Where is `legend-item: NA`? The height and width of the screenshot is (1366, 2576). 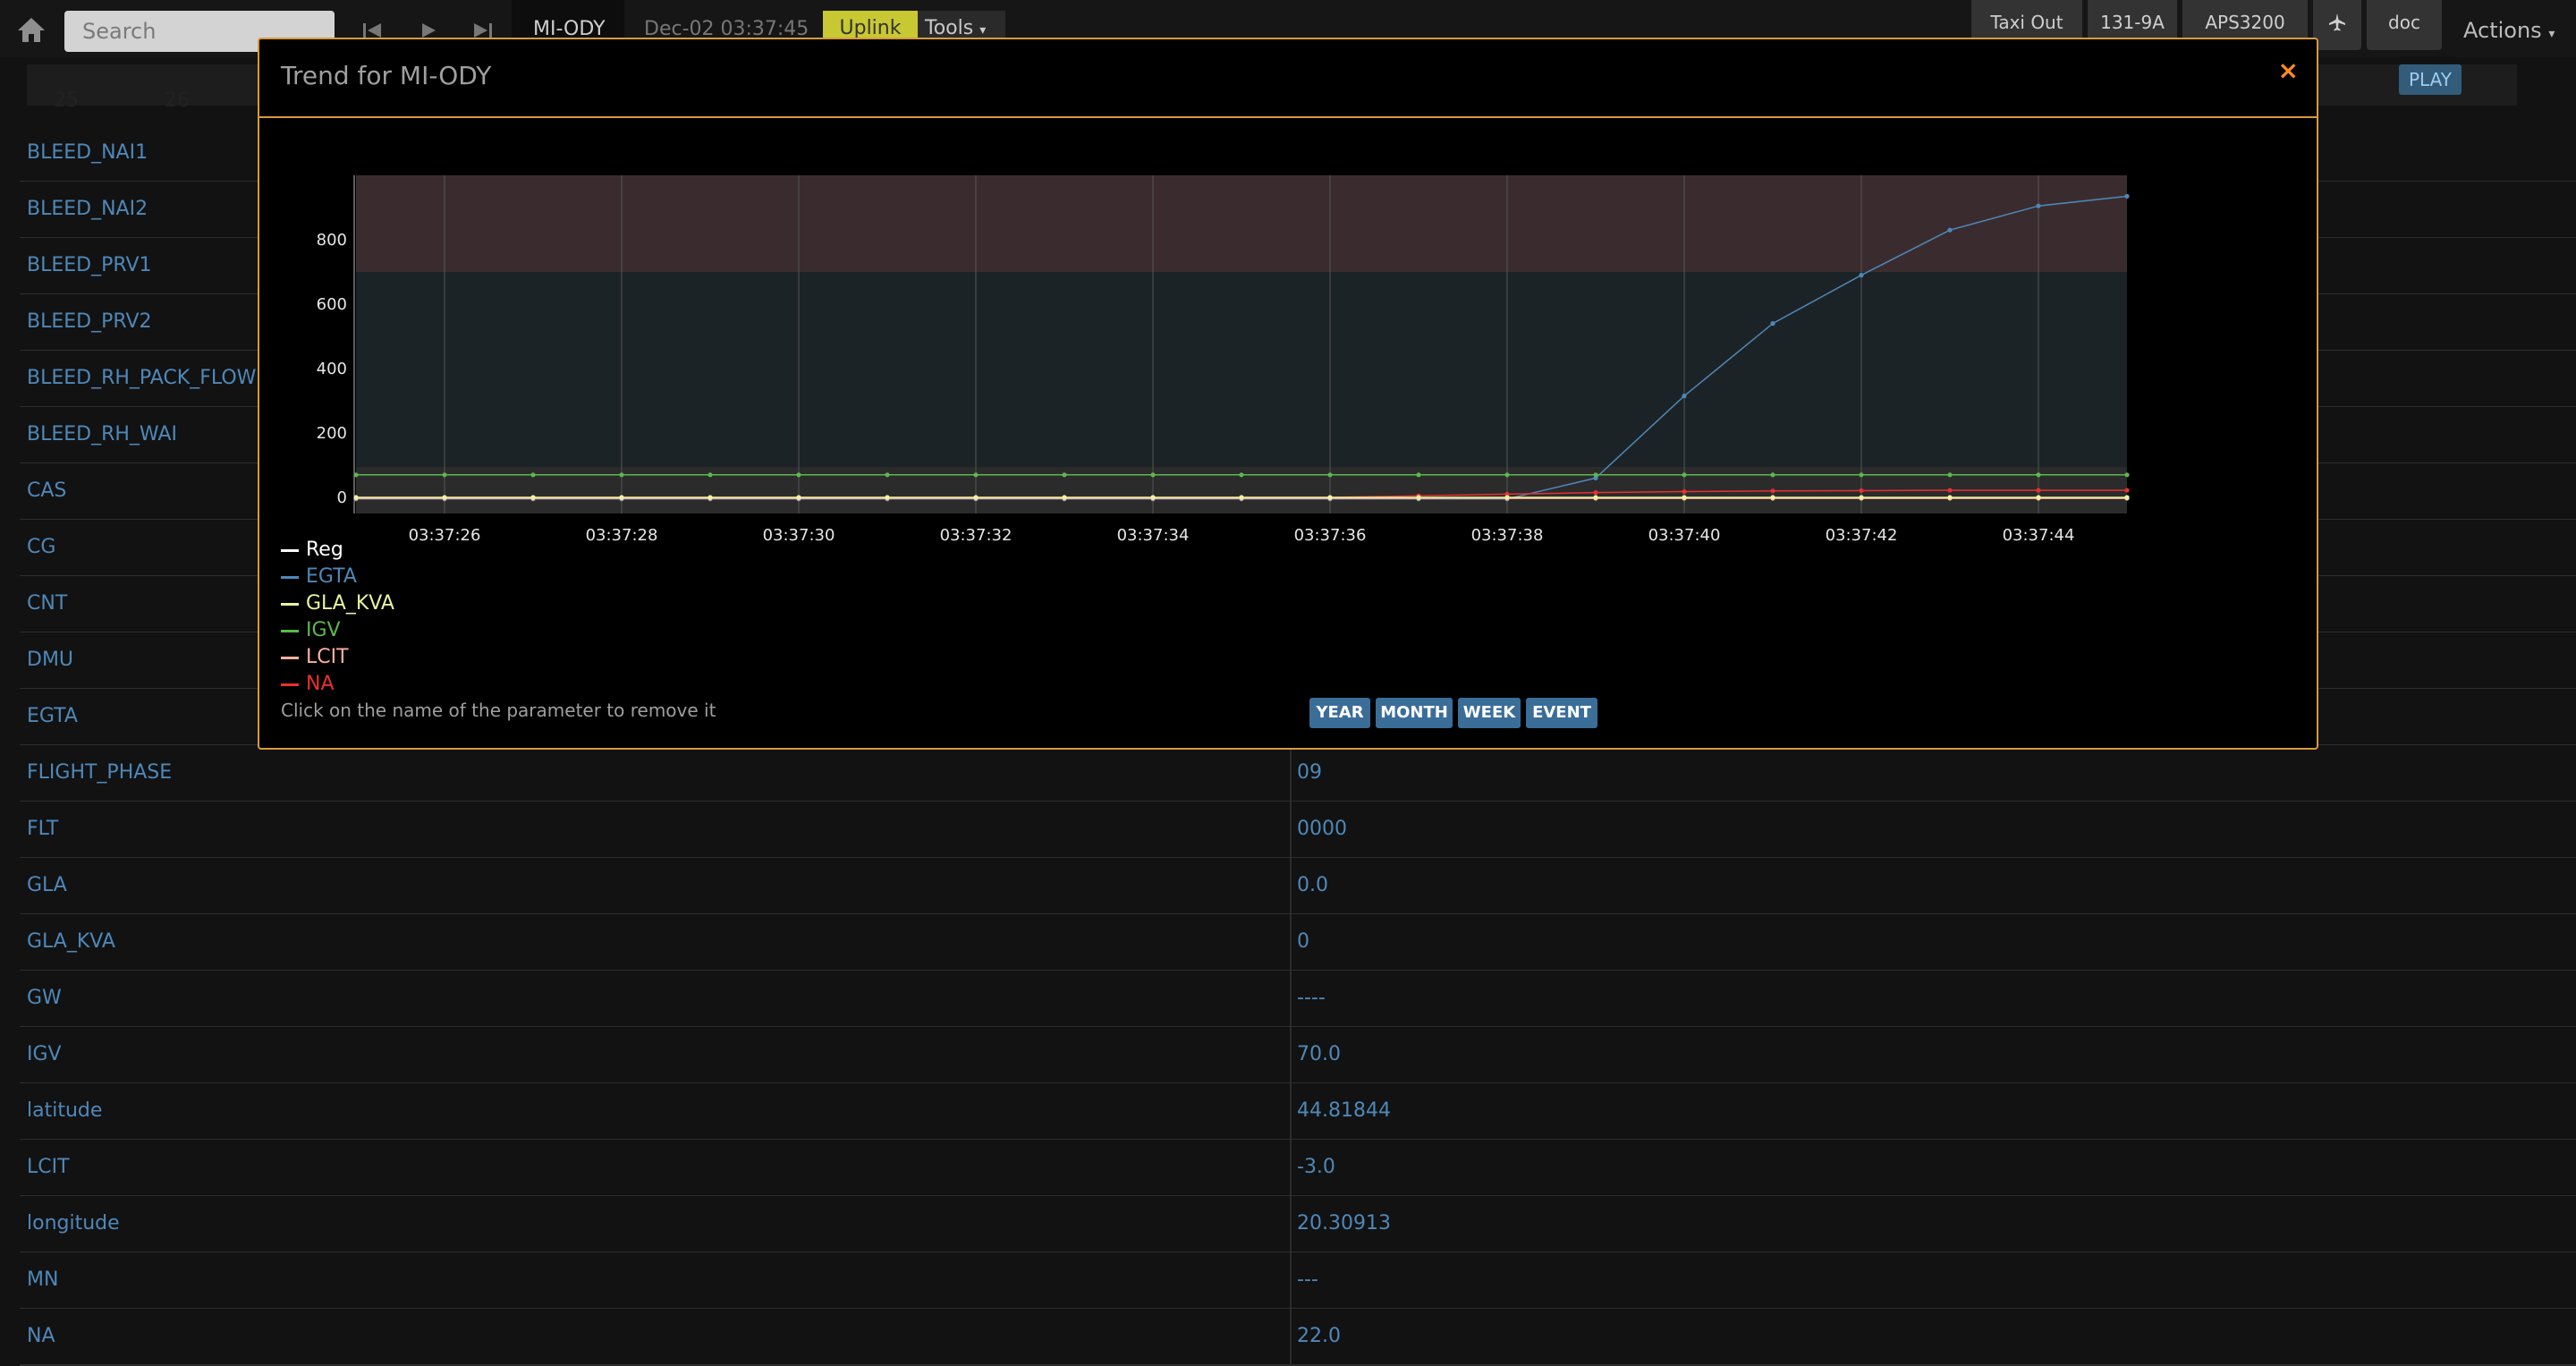
legend-item: NA is located at coordinates (337, 684).